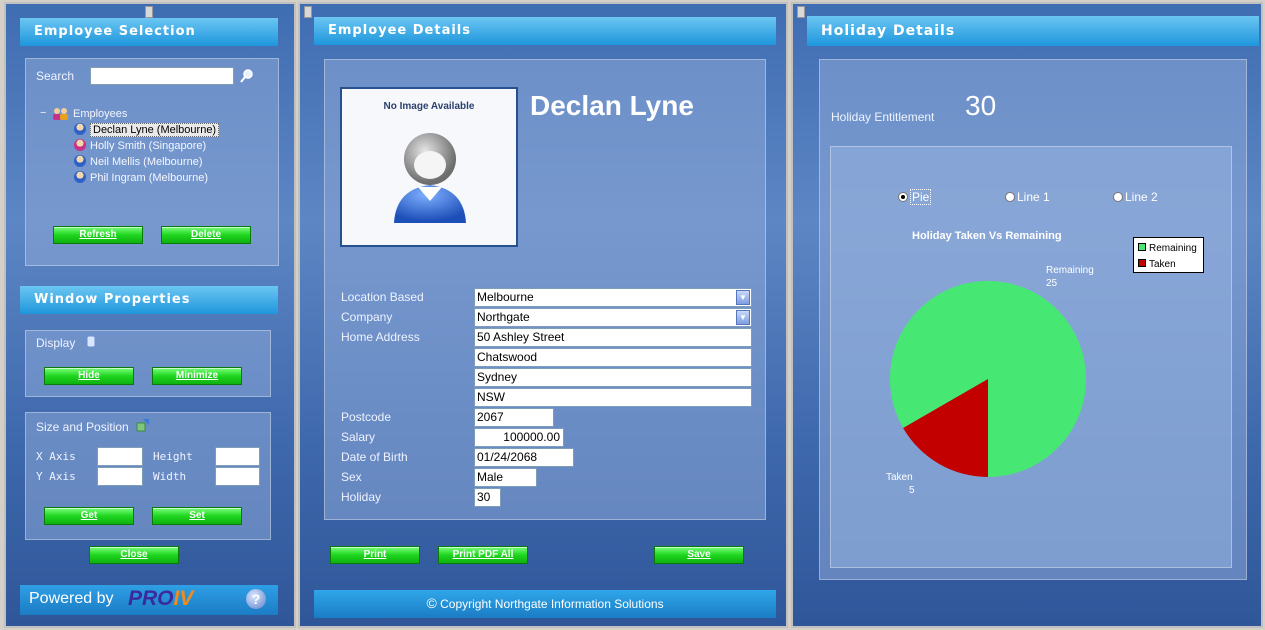 Image resolution: width=1265 pixels, height=630 pixels. What do you see at coordinates (613, 297) in the screenshot?
I see `location-select: Melbourne ▼` at bounding box center [613, 297].